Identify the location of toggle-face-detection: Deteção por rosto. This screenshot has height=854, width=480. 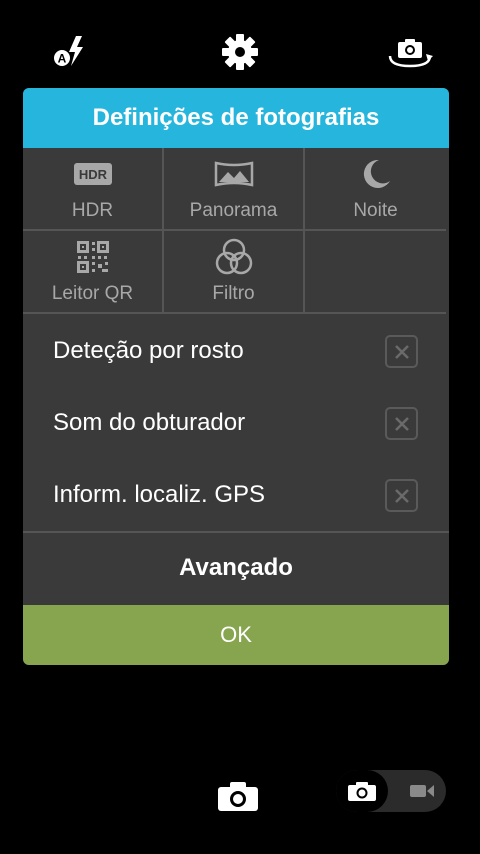
(236, 351).